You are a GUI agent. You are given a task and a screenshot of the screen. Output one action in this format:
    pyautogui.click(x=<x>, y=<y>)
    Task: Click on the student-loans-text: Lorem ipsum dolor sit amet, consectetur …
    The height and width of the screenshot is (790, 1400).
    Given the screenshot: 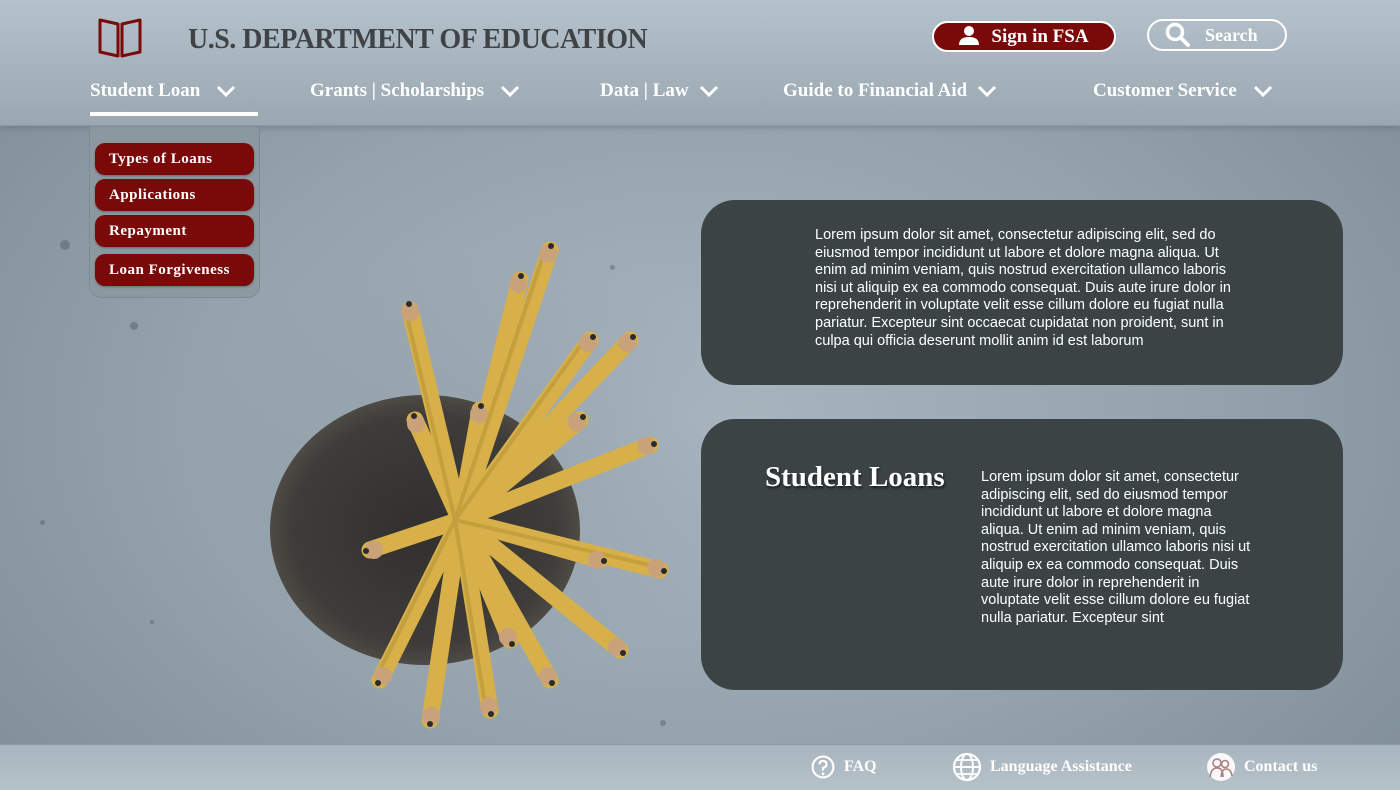 What is the action you would take?
    pyautogui.click(x=1116, y=547)
    